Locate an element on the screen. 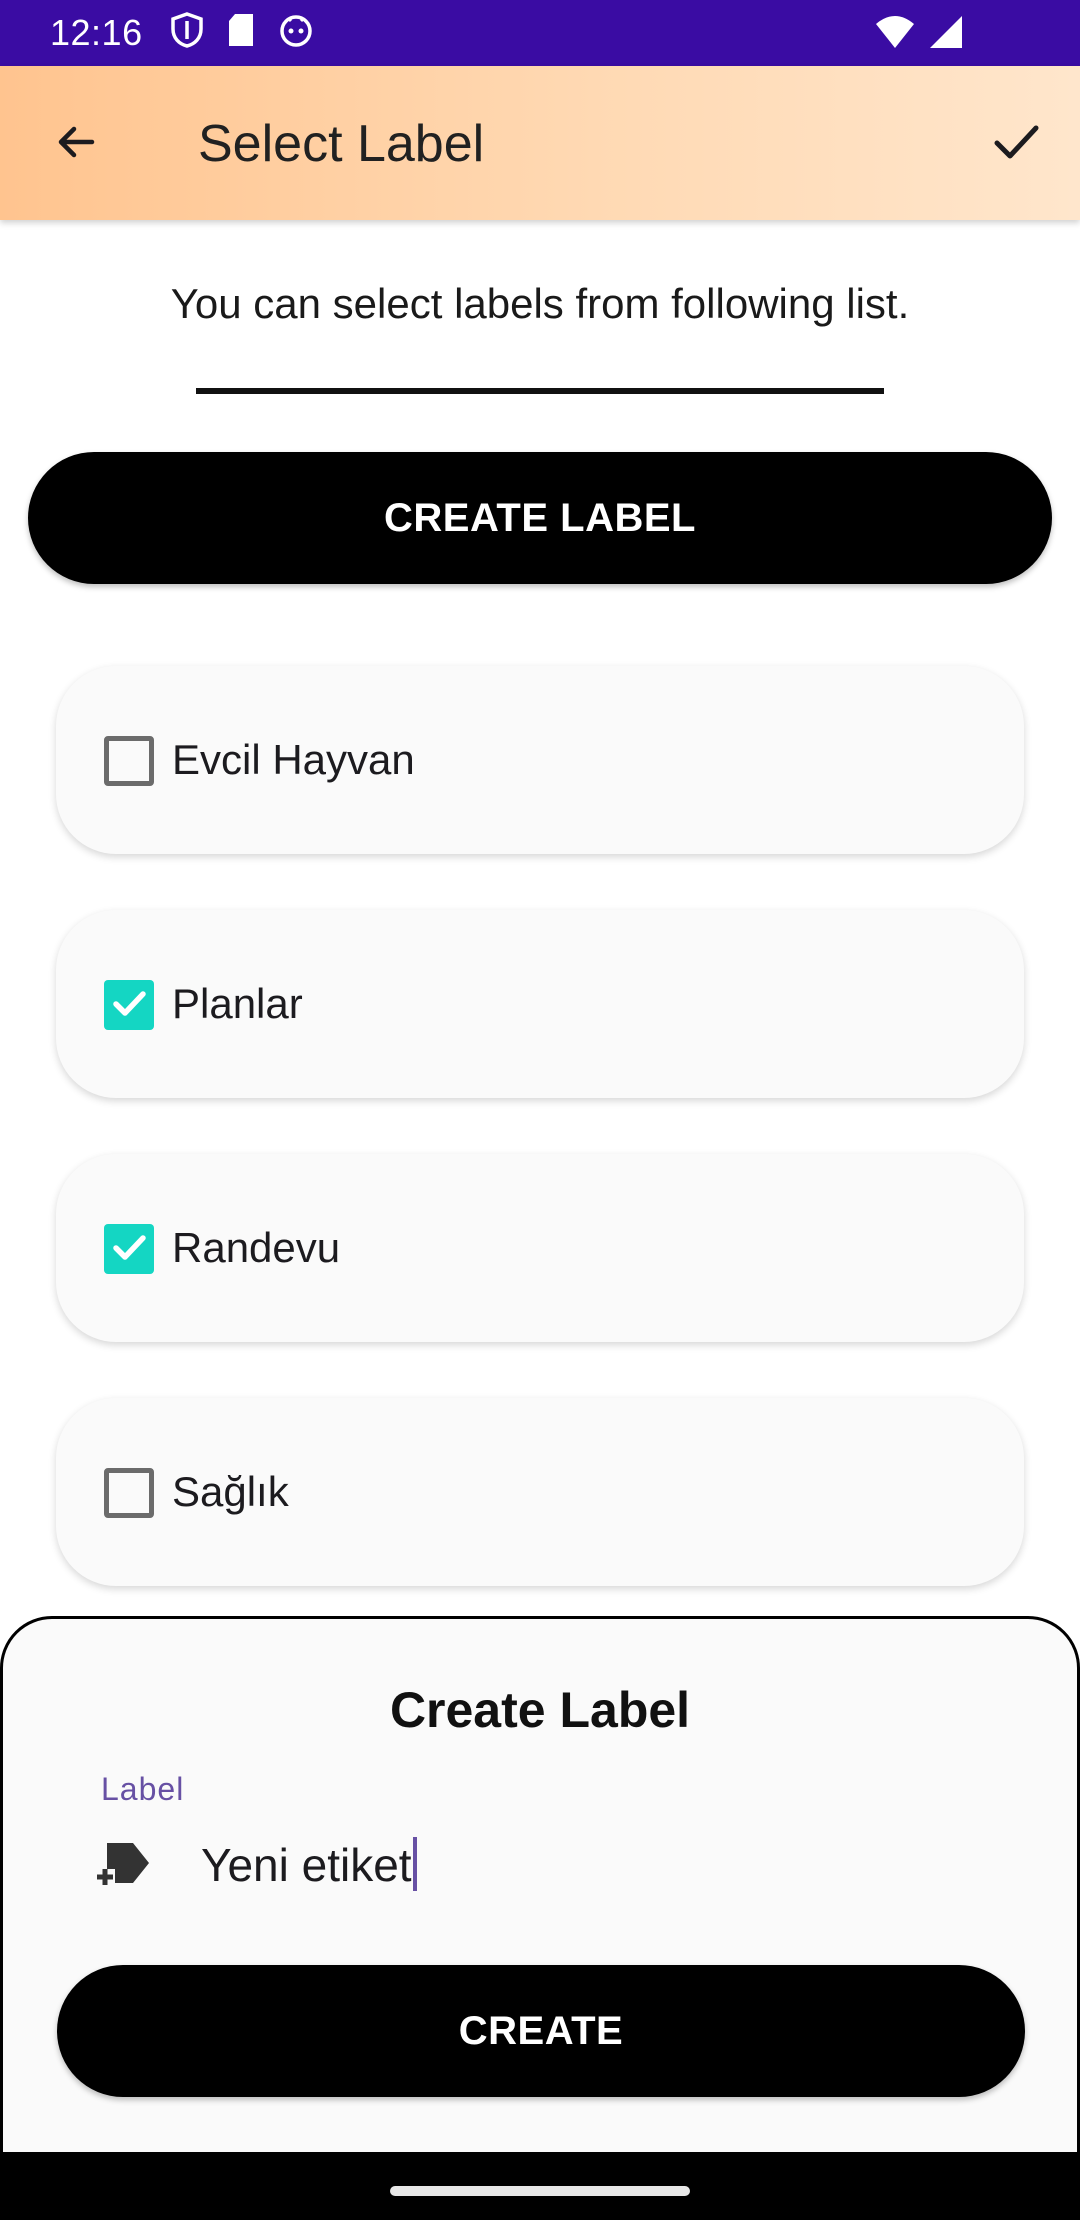 The width and height of the screenshot is (1080, 2220). label-field-label: Label is located at coordinates (143, 1789).